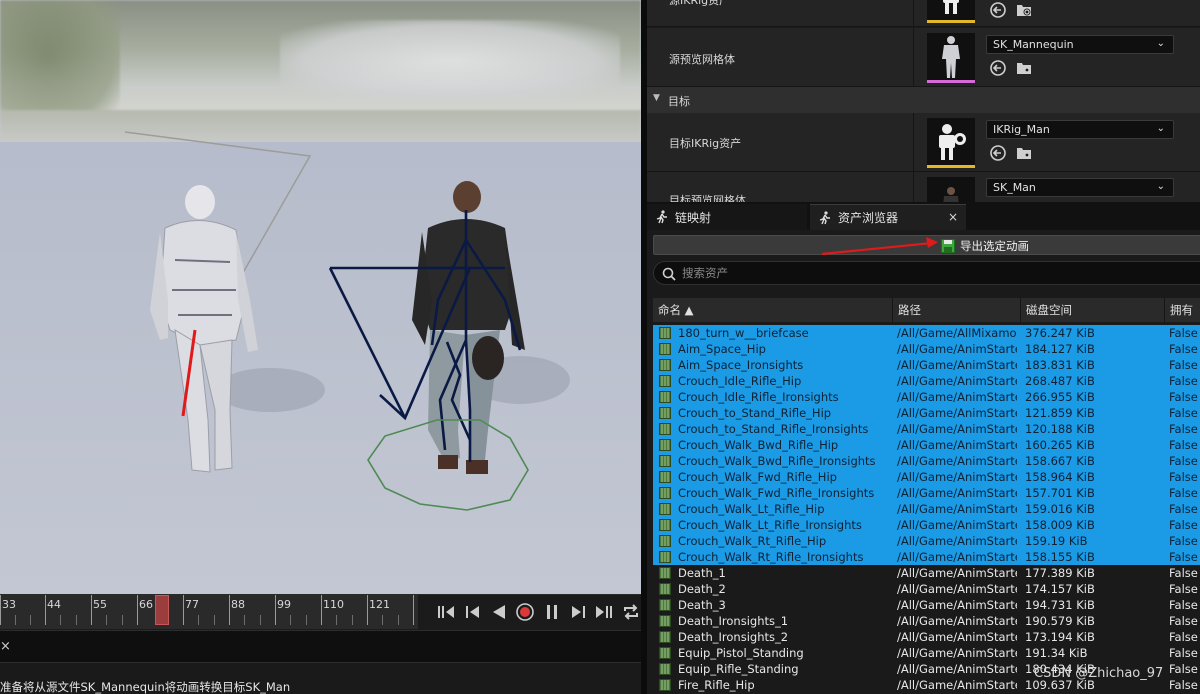 The height and width of the screenshot is (694, 1200). What do you see at coordinates (146, 604) in the screenshot?
I see `tick-label: 66` at bounding box center [146, 604].